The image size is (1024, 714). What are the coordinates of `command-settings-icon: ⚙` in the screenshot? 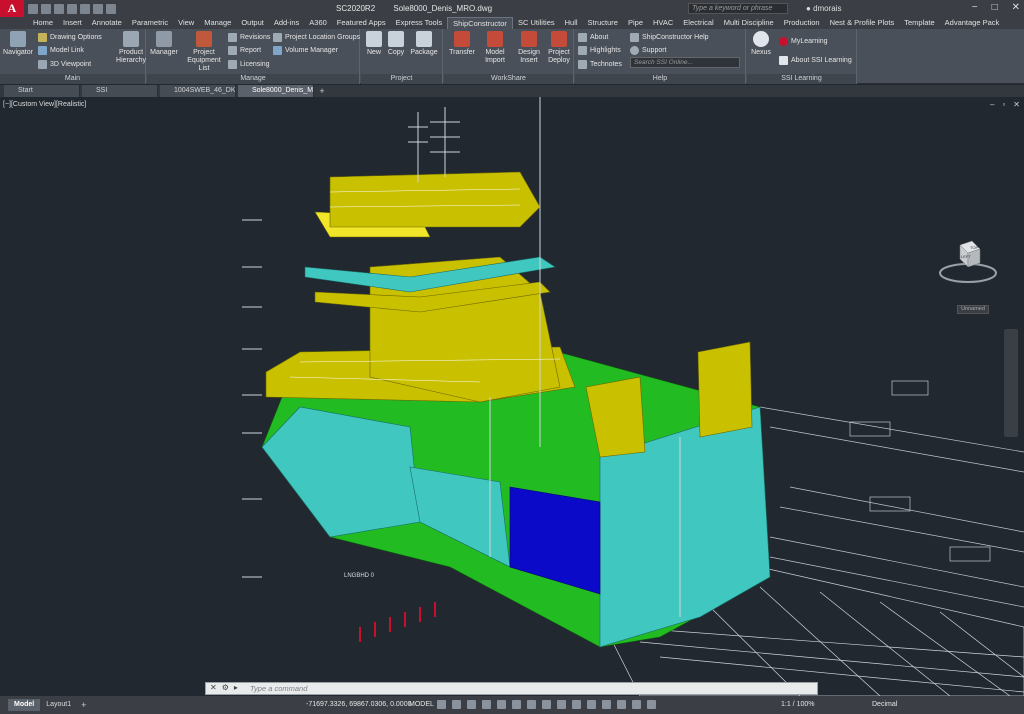 It's located at (225, 688).